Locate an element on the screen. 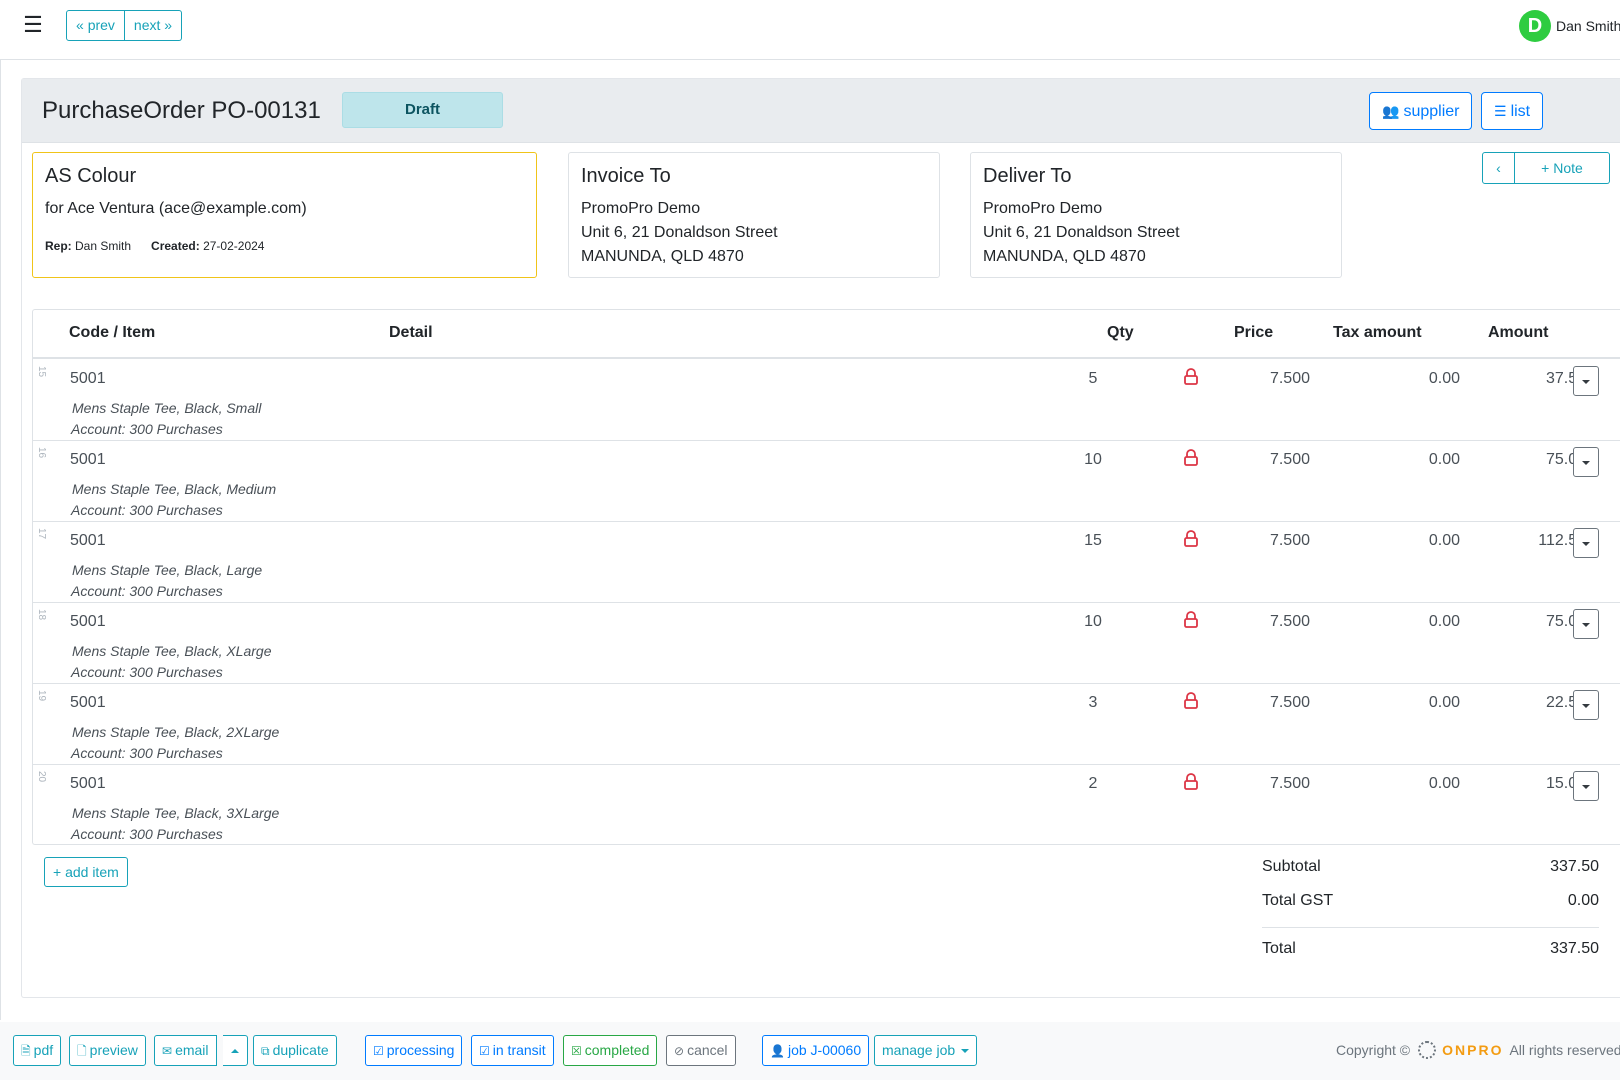 The image size is (1620, 1080). user-menu: D Dan Smith is located at coordinates (1569, 26).